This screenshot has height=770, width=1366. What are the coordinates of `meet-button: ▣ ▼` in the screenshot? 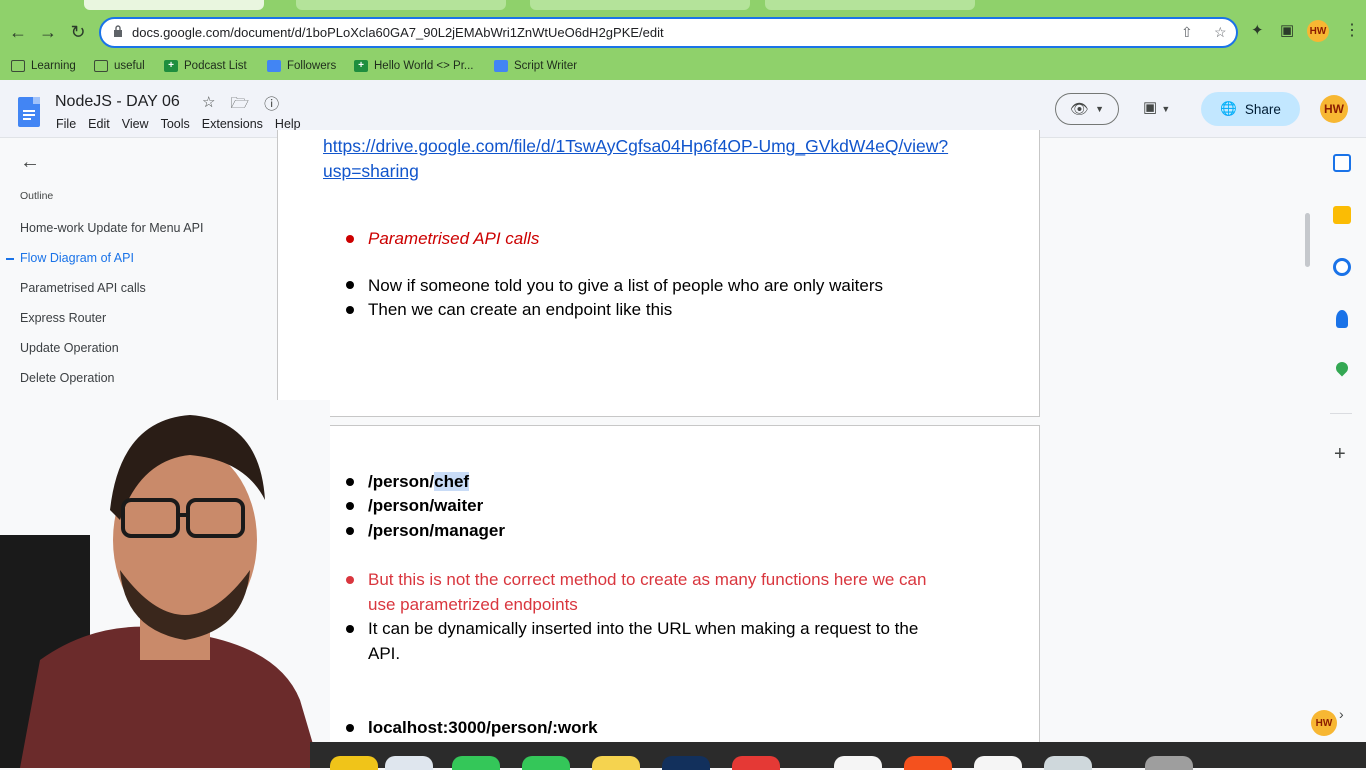 It's located at (1156, 107).